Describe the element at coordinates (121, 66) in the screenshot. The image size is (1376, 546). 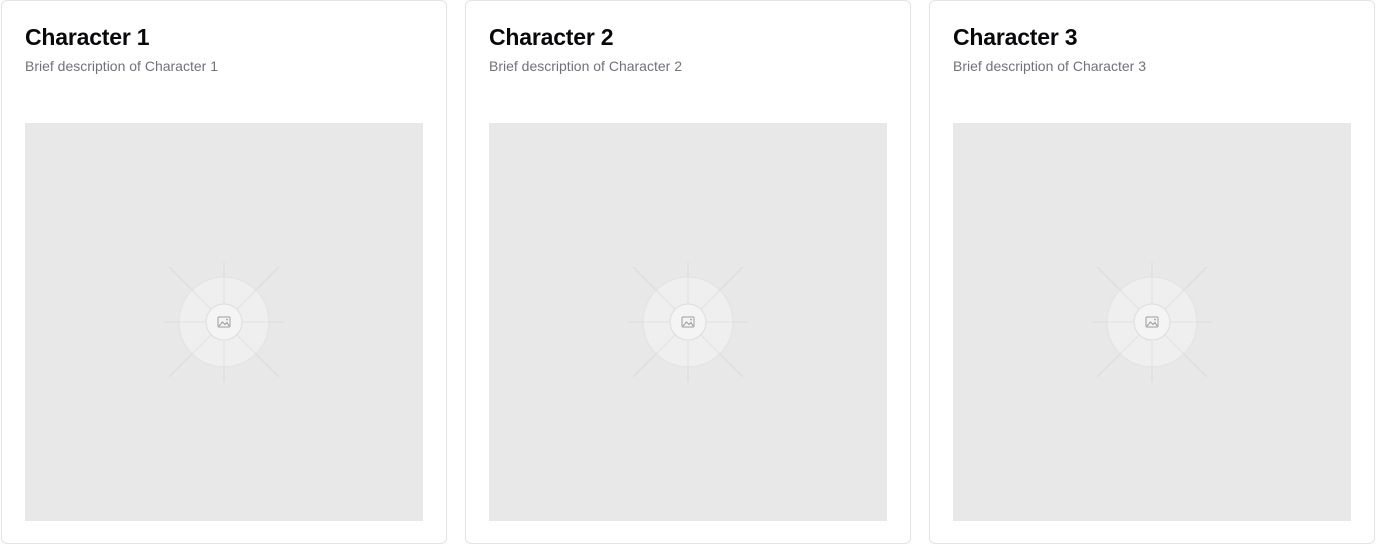
I see `card-description: Brief description of Character 1` at that location.